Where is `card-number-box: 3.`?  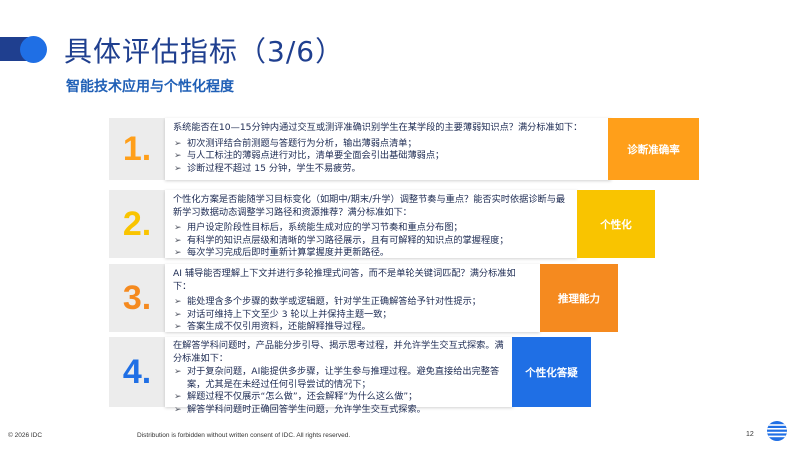
card-number-box: 3. is located at coordinates (137, 298).